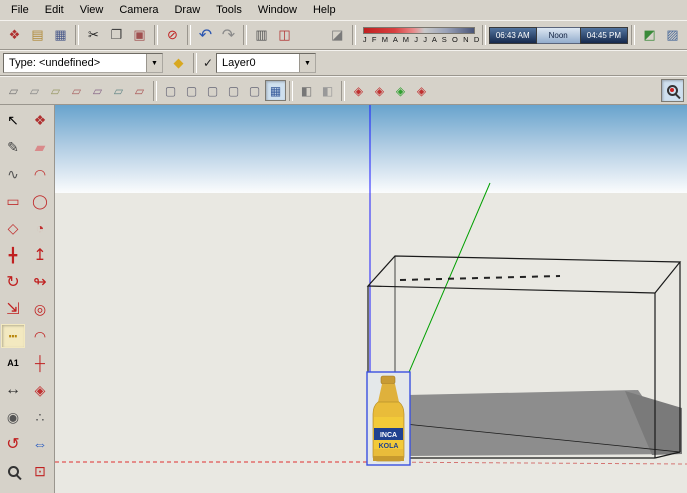 This screenshot has width=687, height=493. I want to click on tape-measure-tool-icon: ┅, so click(13, 336).